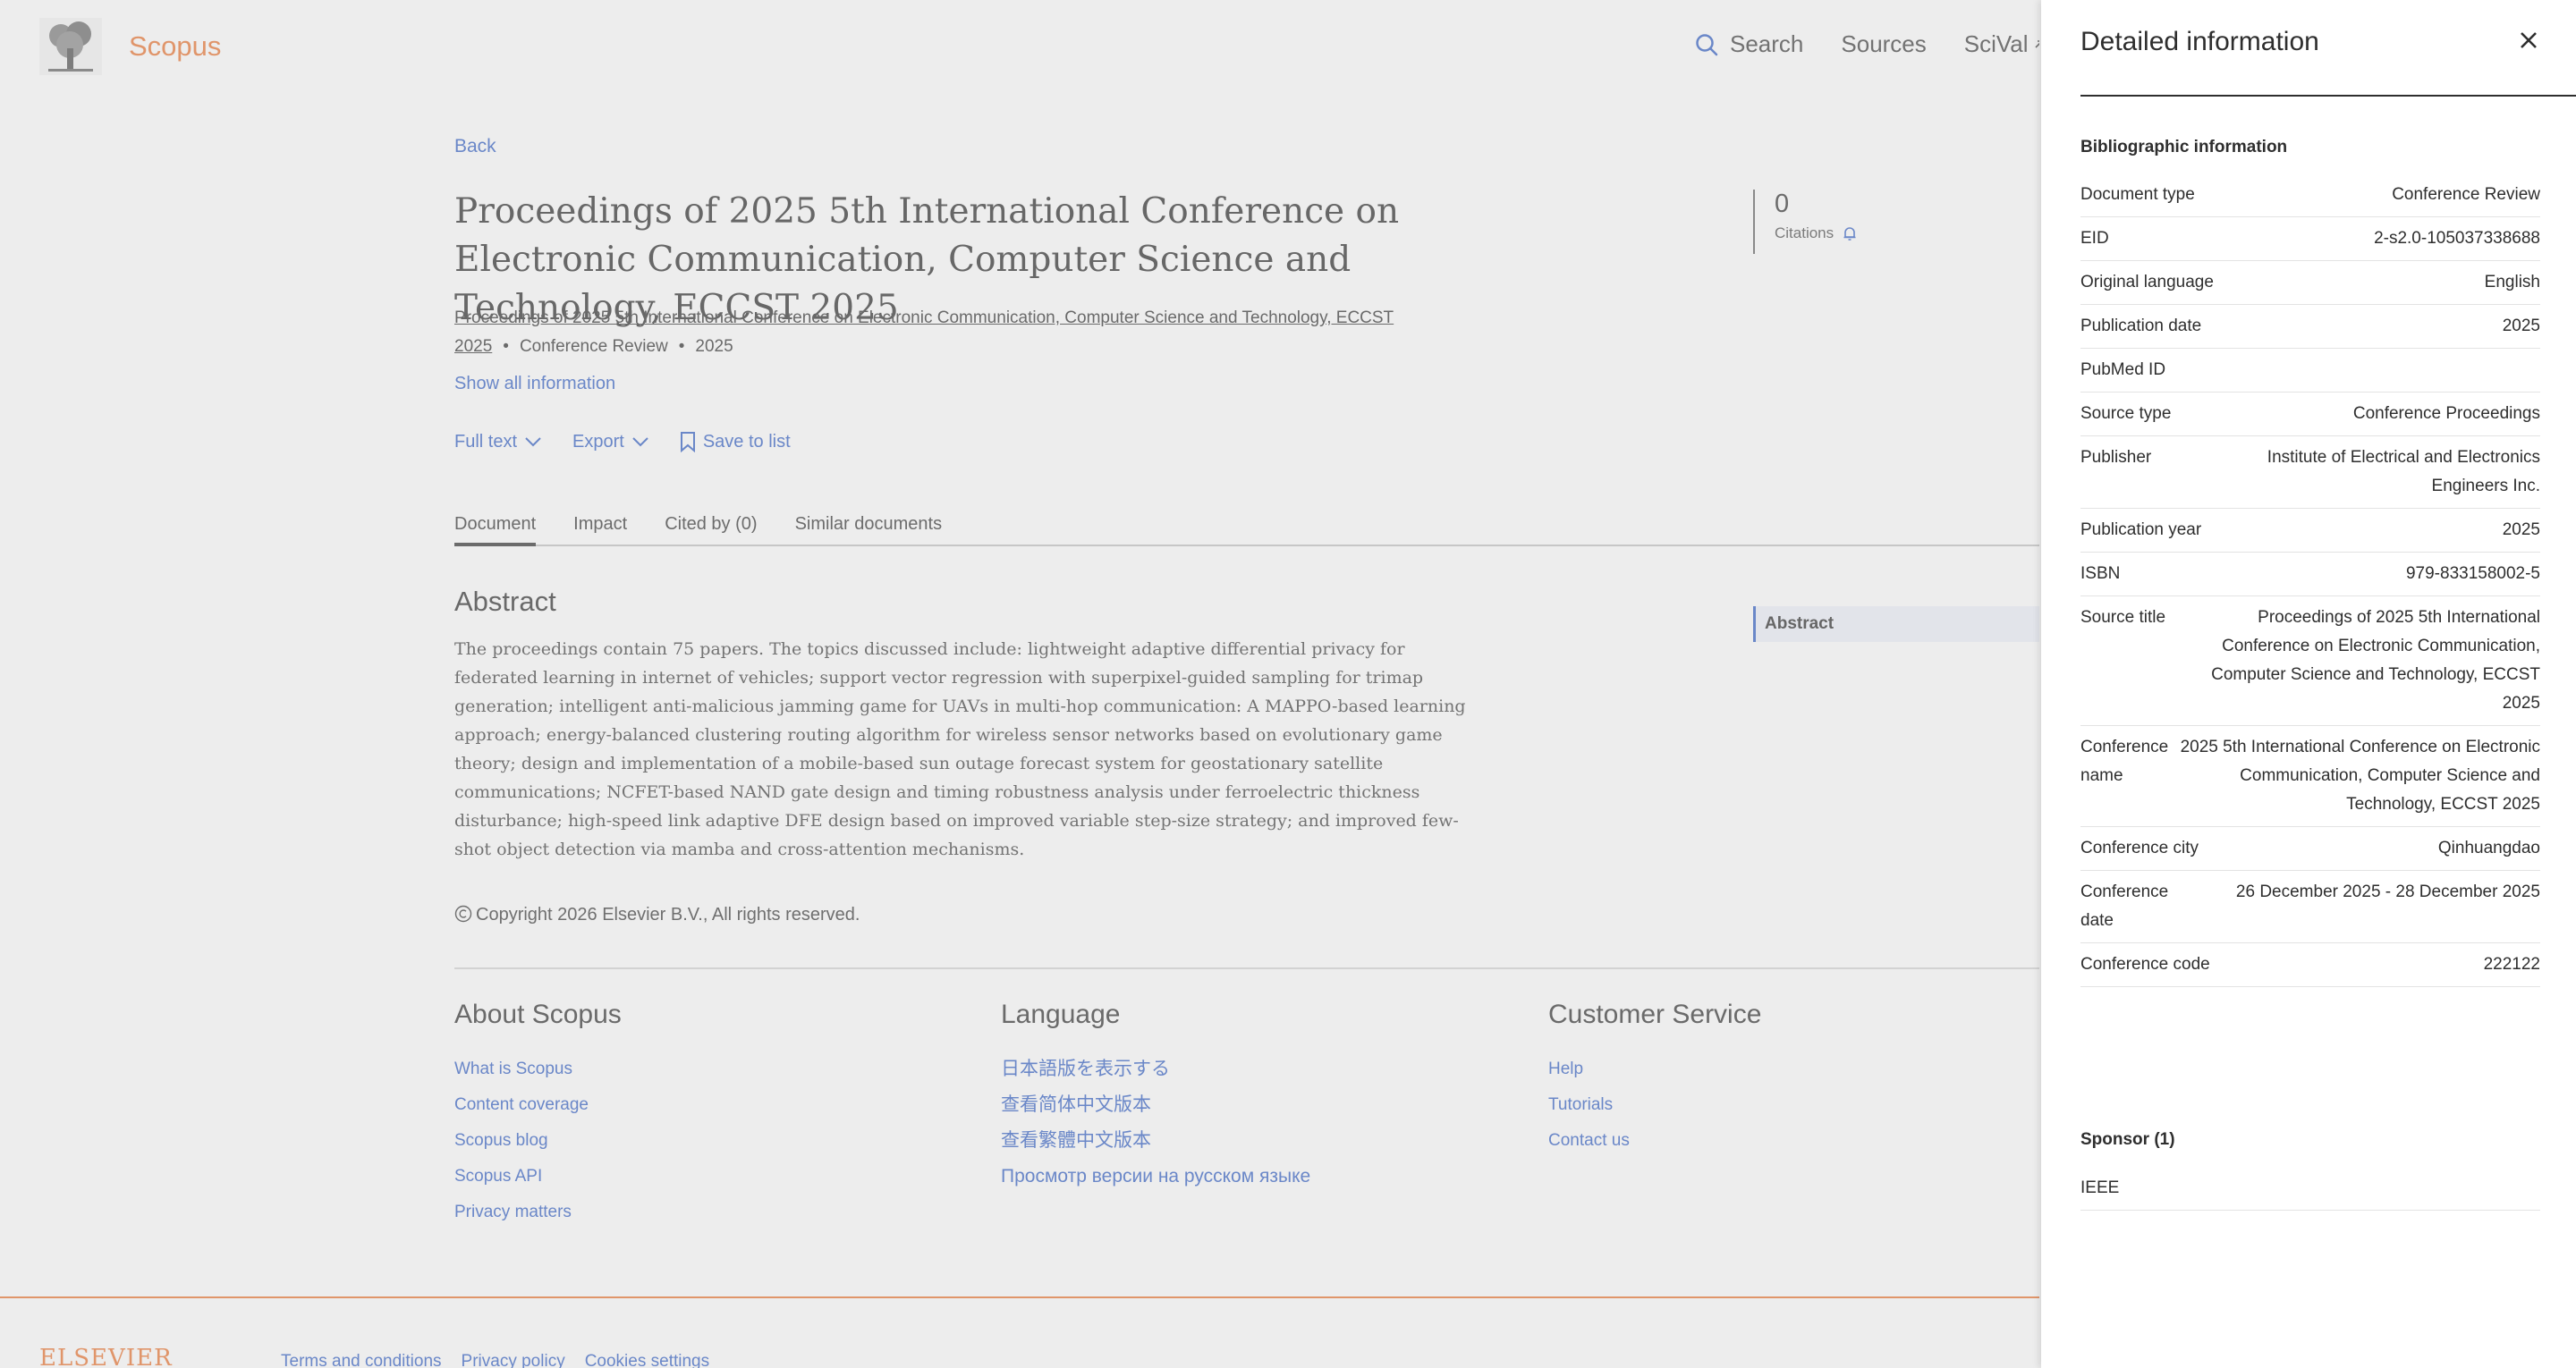 Image resolution: width=2576 pixels, height=1368 pixels. I want to click on full-text-dropdown: Full text, so click(498, 442).